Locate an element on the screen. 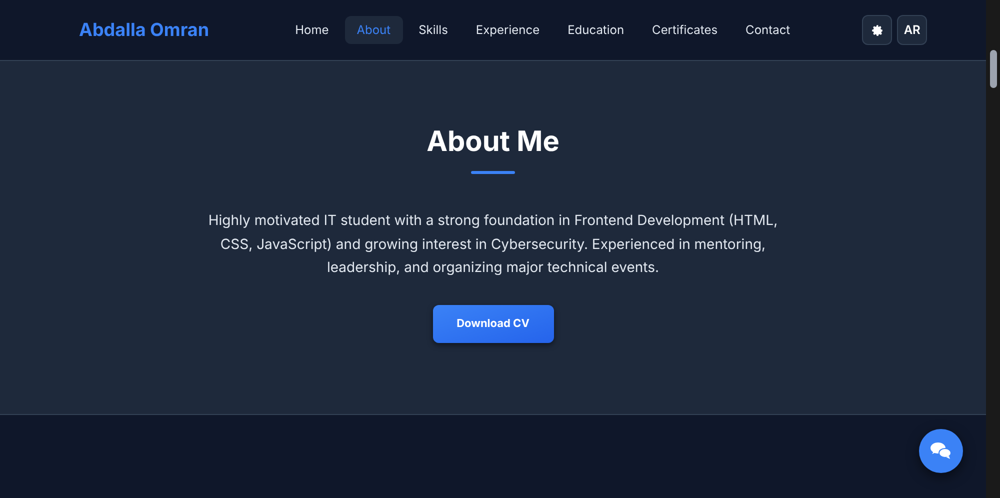  nav-link: Certificates is located at coordinates (685, 30).